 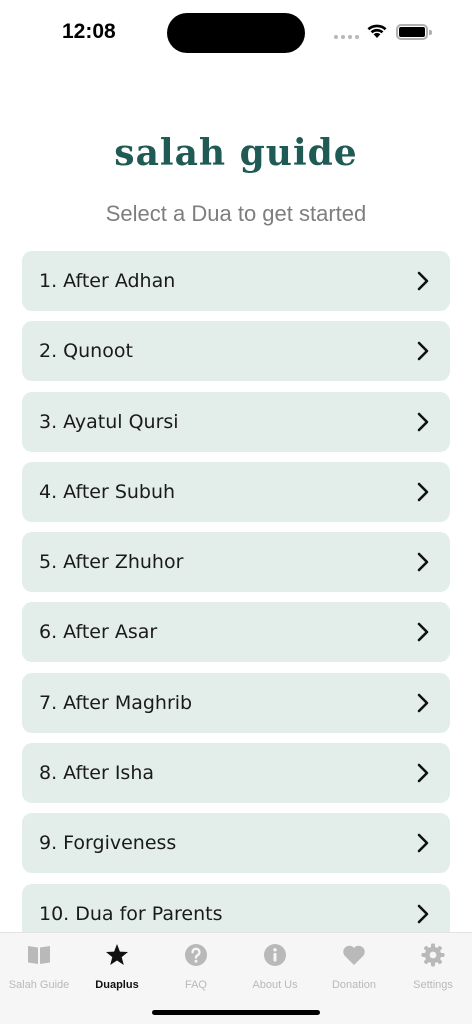 What do you see at coordinates (236, 562) in the screenshot?
I see `dua-item-after-zhuhor: 5. After Zhuhor` at bounding box center [236, 562].